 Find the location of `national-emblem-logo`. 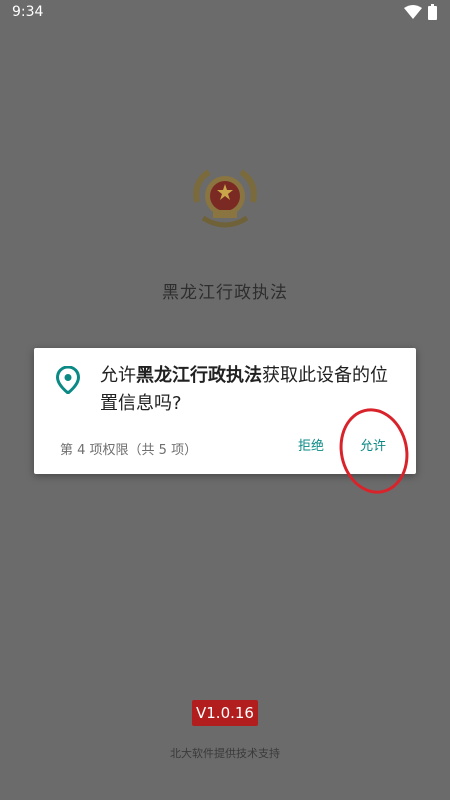

national-emblem-logo is located at coordinates (225, 198).